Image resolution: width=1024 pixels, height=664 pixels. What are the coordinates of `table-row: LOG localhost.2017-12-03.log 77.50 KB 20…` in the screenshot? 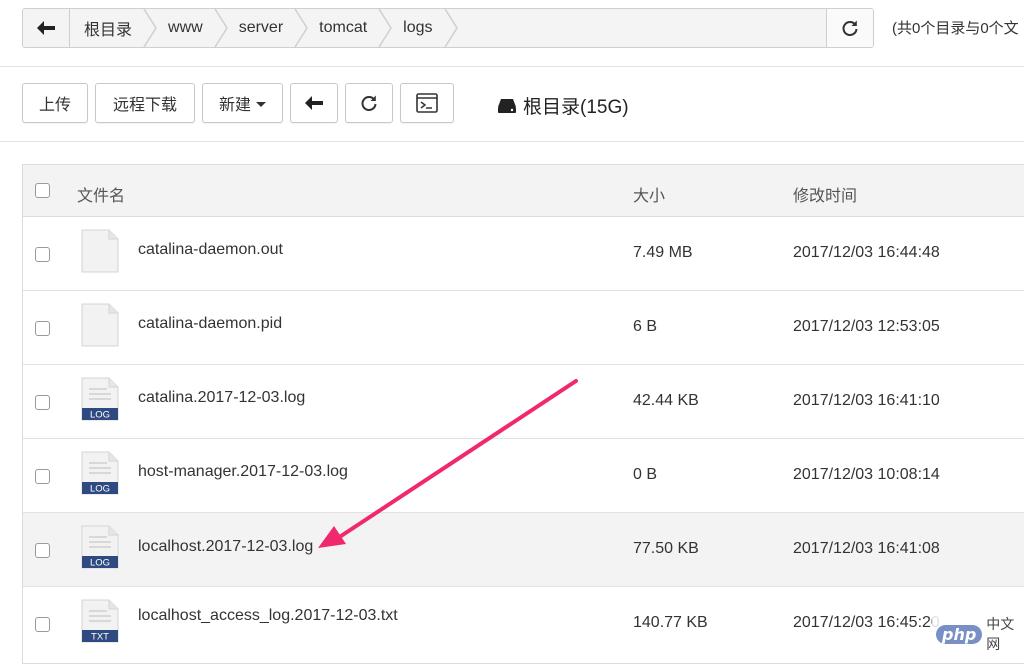 It's located at (523, 550).